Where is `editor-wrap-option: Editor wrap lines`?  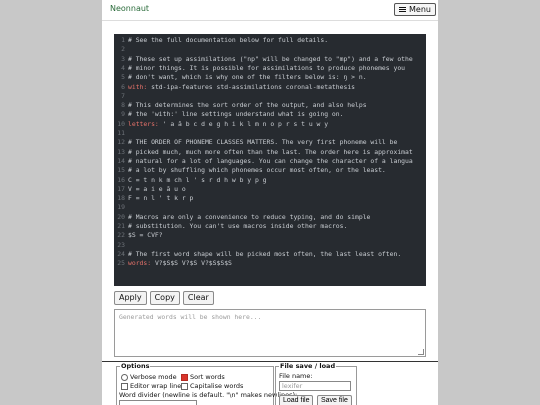
editor-wrap-option: Editor wrap lines is located at coordinates (153, 386).